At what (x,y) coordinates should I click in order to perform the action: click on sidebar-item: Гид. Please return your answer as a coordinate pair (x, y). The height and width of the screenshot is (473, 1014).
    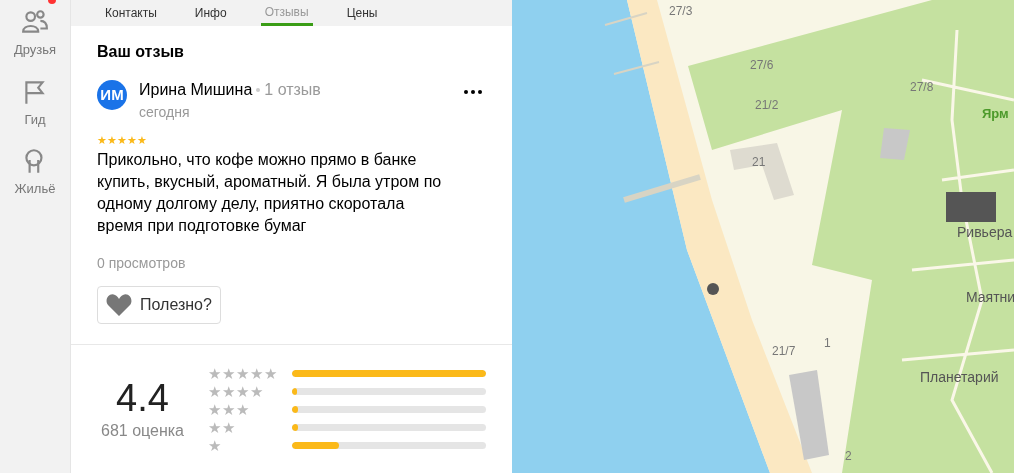
    Looking at the image, I should click on (35, 103).